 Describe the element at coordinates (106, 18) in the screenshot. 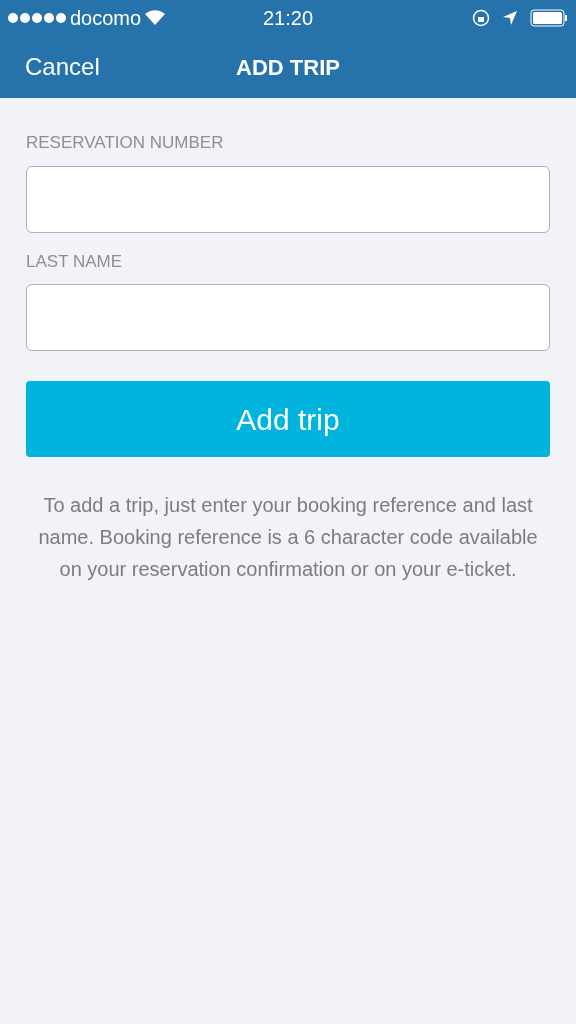

I see `carrier-name: docomo` at that location.